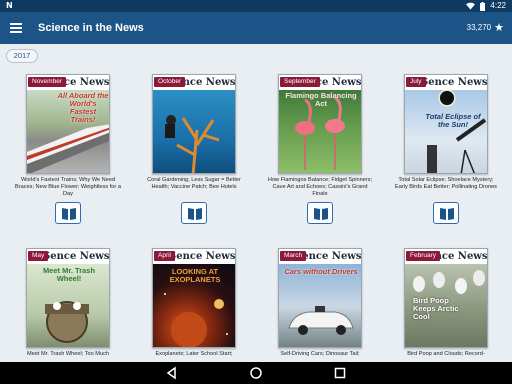  What do you see at coordinates (83, 107) in the screenshot?
I see `cover-headline: All Aboard the World's Fastest Trains!` at bounding box center [83, 107].